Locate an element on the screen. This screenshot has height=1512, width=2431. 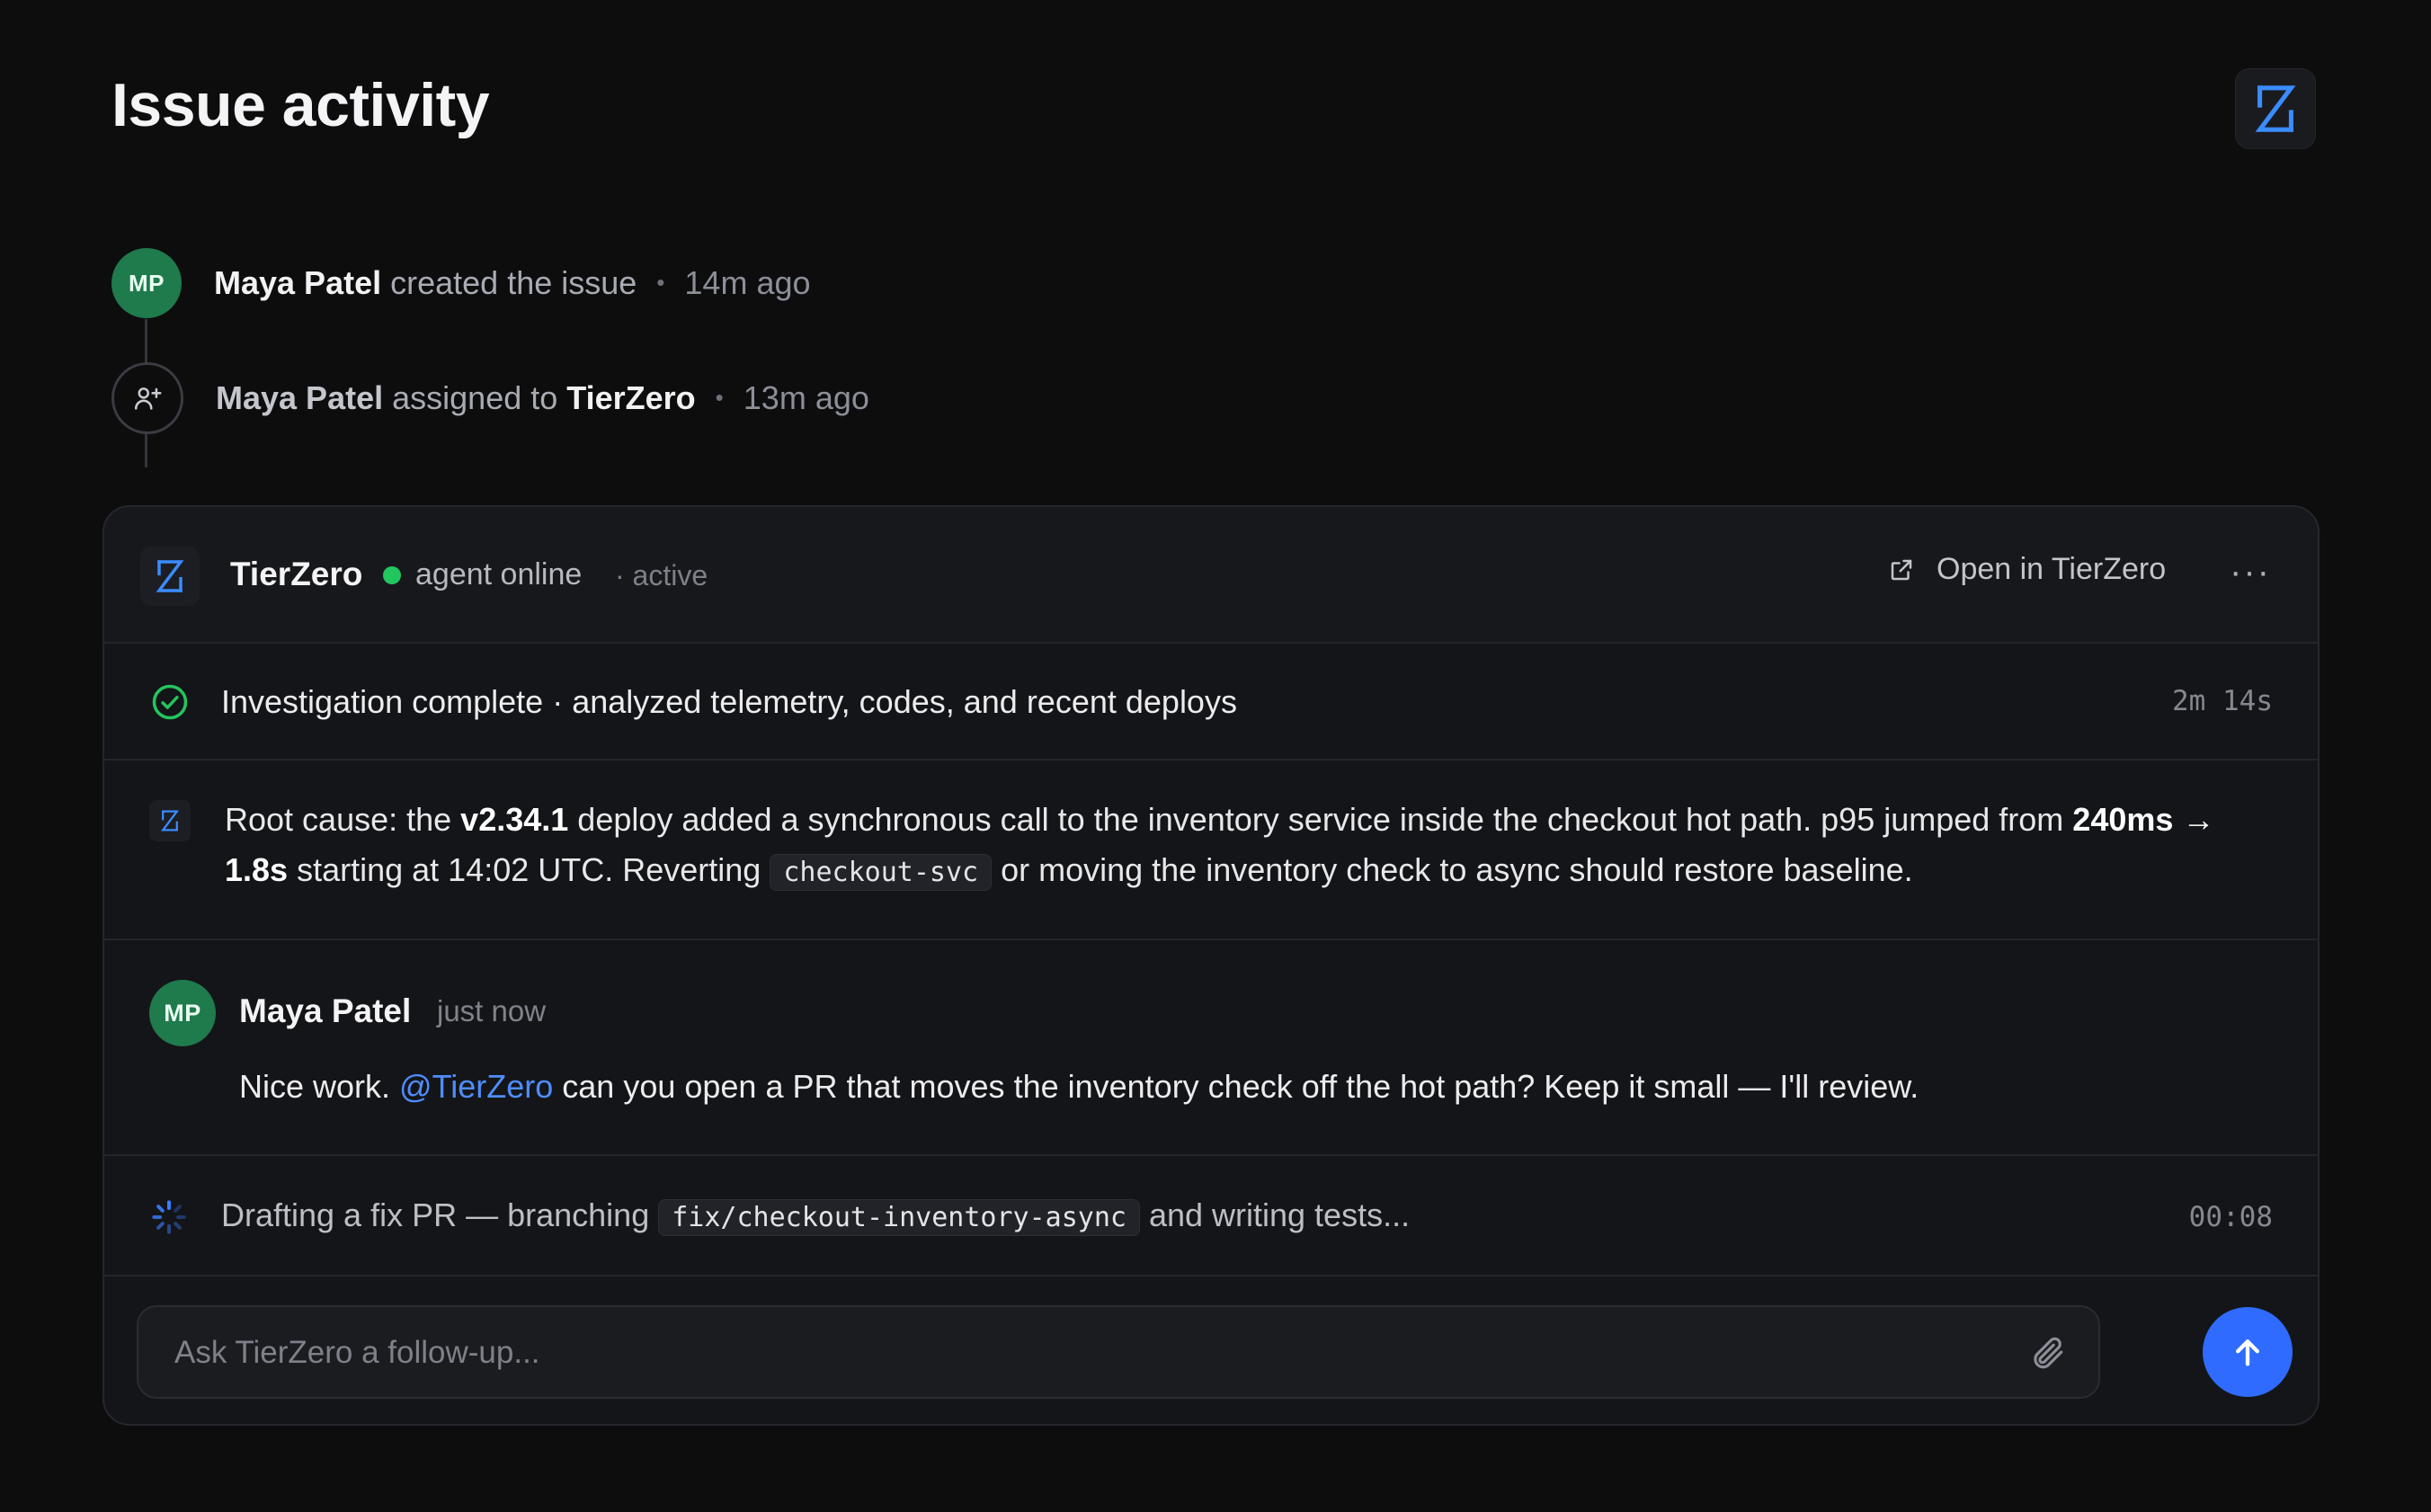
follow-up-input-box is located at coordinates (1118, 1352).